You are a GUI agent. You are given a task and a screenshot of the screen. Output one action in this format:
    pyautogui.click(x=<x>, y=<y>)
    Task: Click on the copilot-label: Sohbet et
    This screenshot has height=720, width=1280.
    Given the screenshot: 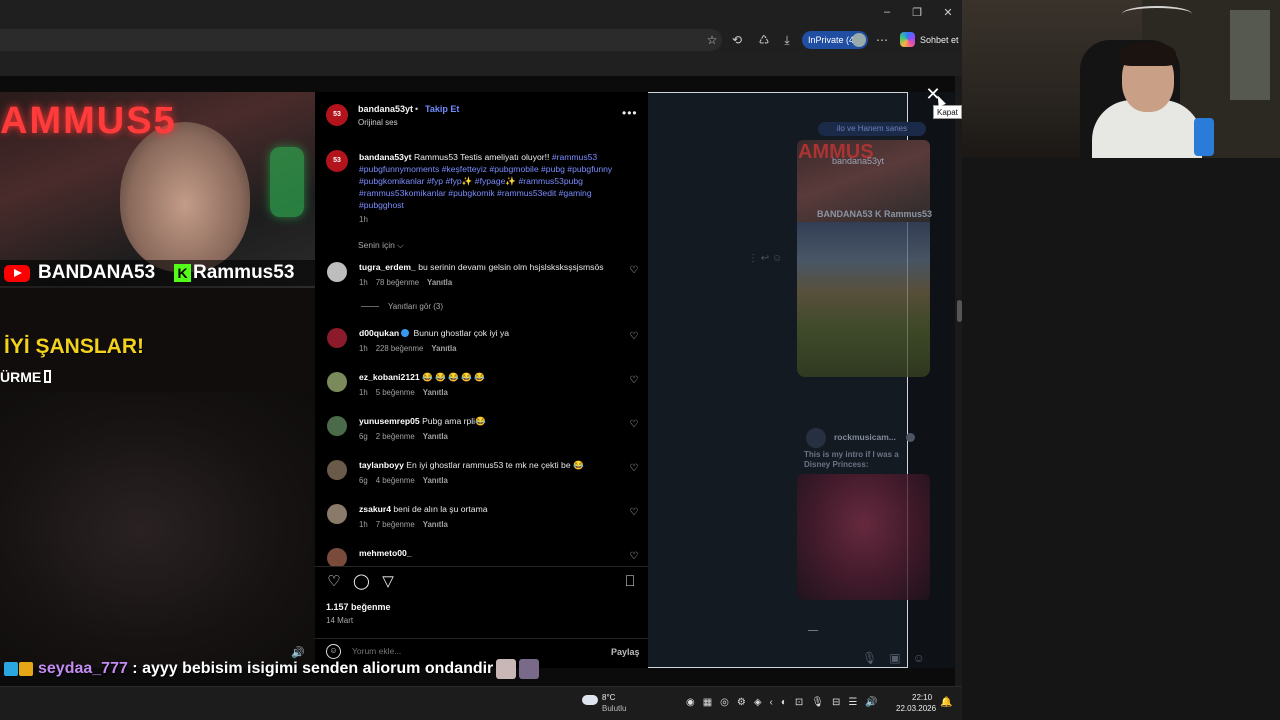 What is the action you would take?
    pyautogui.click(x=939, y=40)
    